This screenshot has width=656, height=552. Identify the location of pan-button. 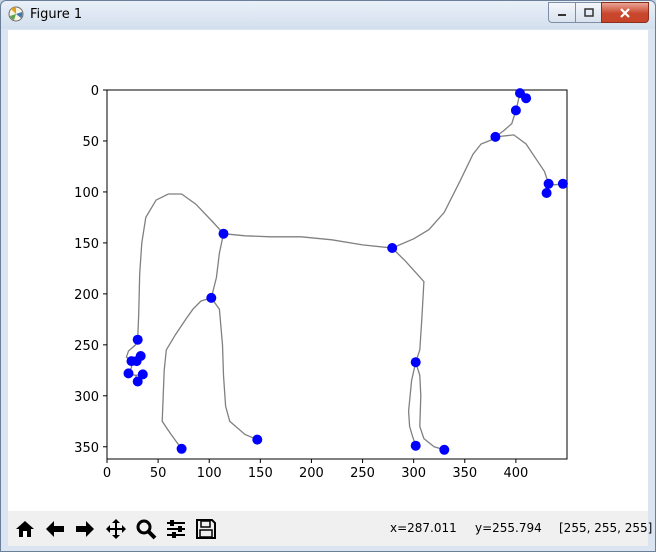
(116, 528).